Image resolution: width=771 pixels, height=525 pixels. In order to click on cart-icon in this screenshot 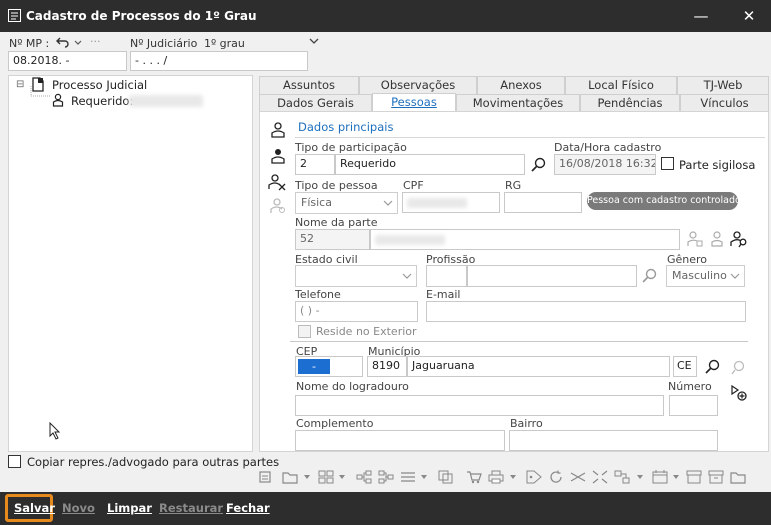, I will do `click(474, 477)`.